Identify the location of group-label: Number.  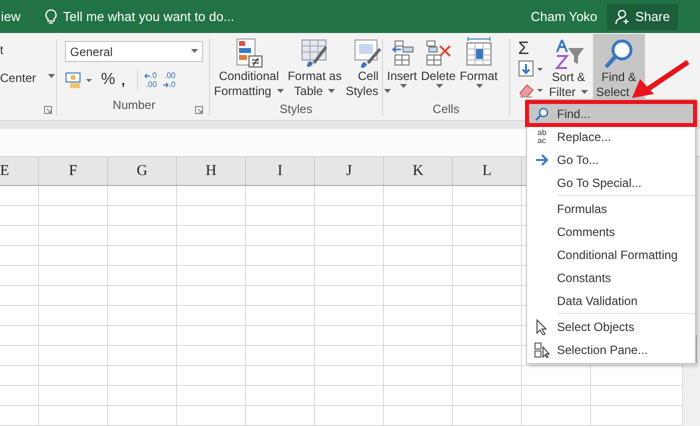
(134, 106).